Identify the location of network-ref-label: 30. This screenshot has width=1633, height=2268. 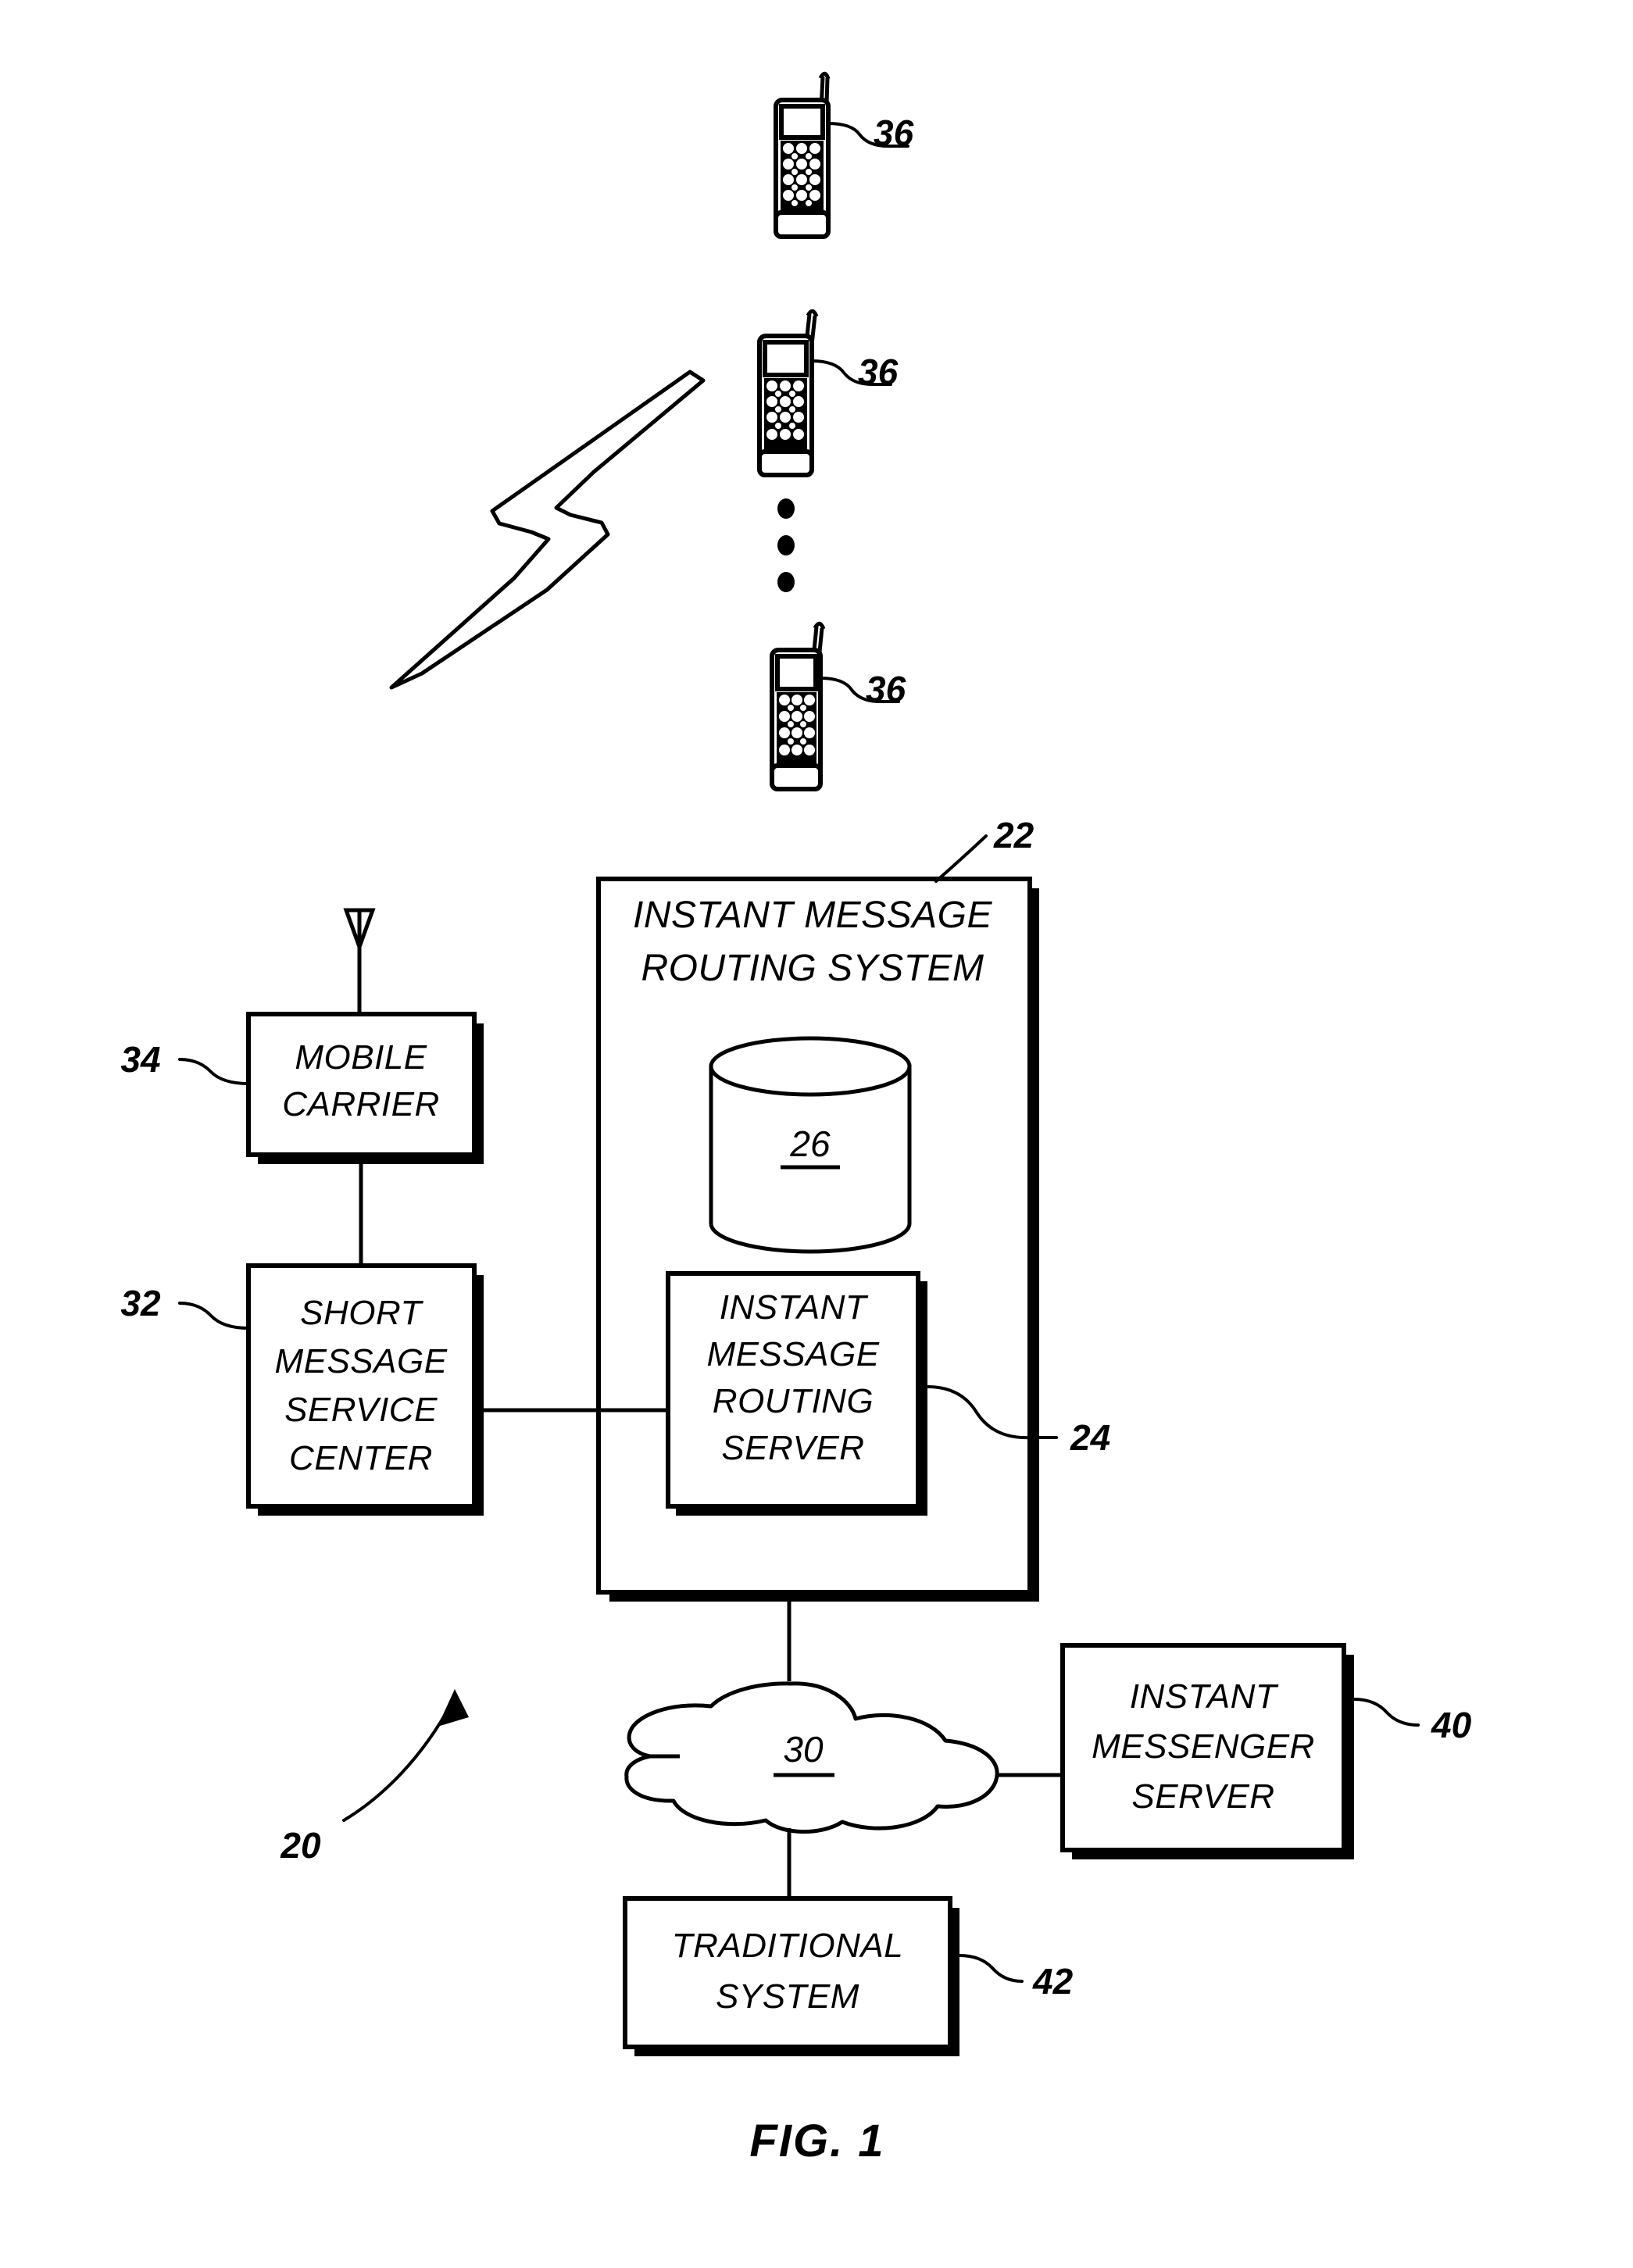
(804, 1749).